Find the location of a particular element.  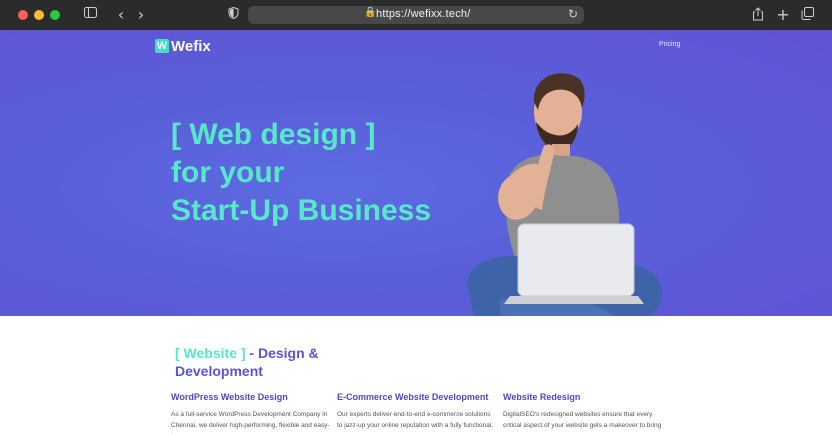

tab-overview-icon is located at coordinates (807, 15).